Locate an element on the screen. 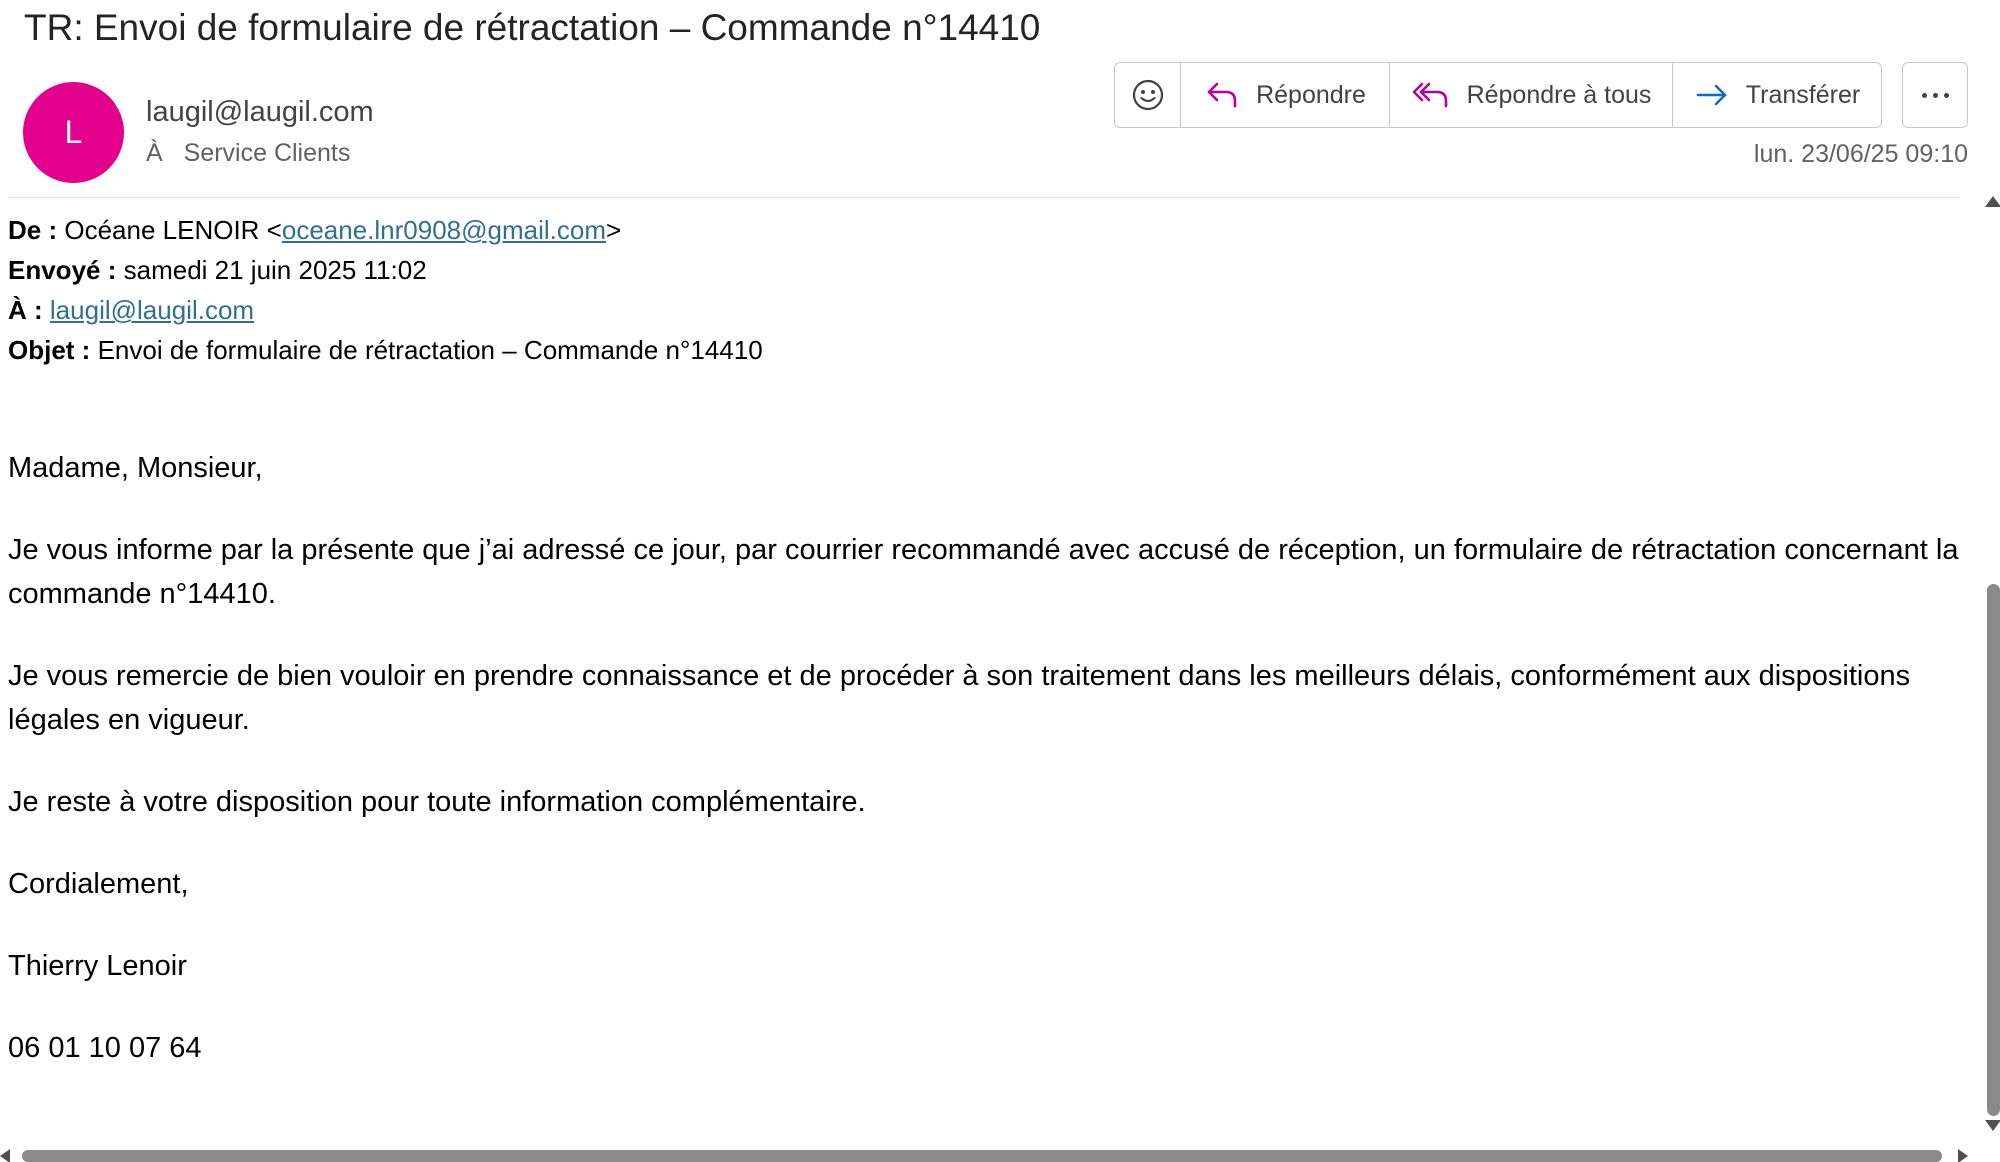 The image size is (2000, 1162). from-label: De : is located at coordinates (33, 230).